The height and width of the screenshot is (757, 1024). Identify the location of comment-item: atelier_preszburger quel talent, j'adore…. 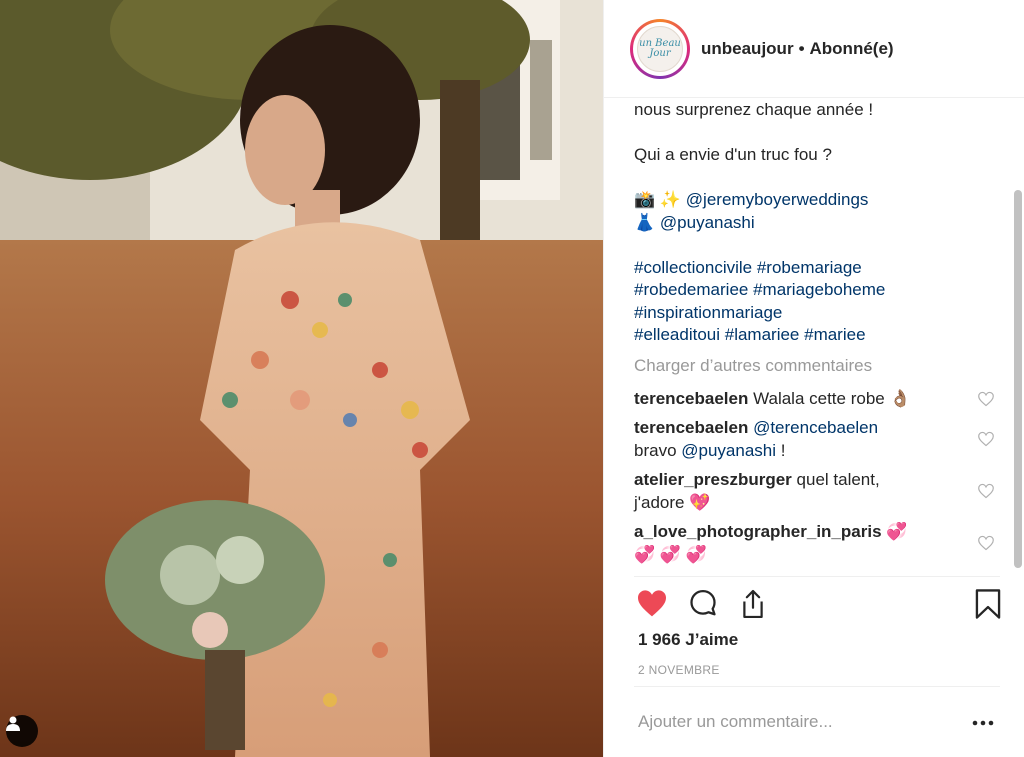
(814, 491).